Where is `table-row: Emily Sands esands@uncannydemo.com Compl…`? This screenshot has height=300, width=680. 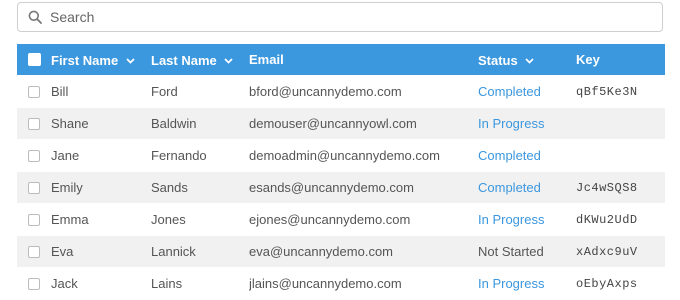
table-row: Emily Sands esands@uncannydemo.com Compl… is located at coordinates (341, 188).